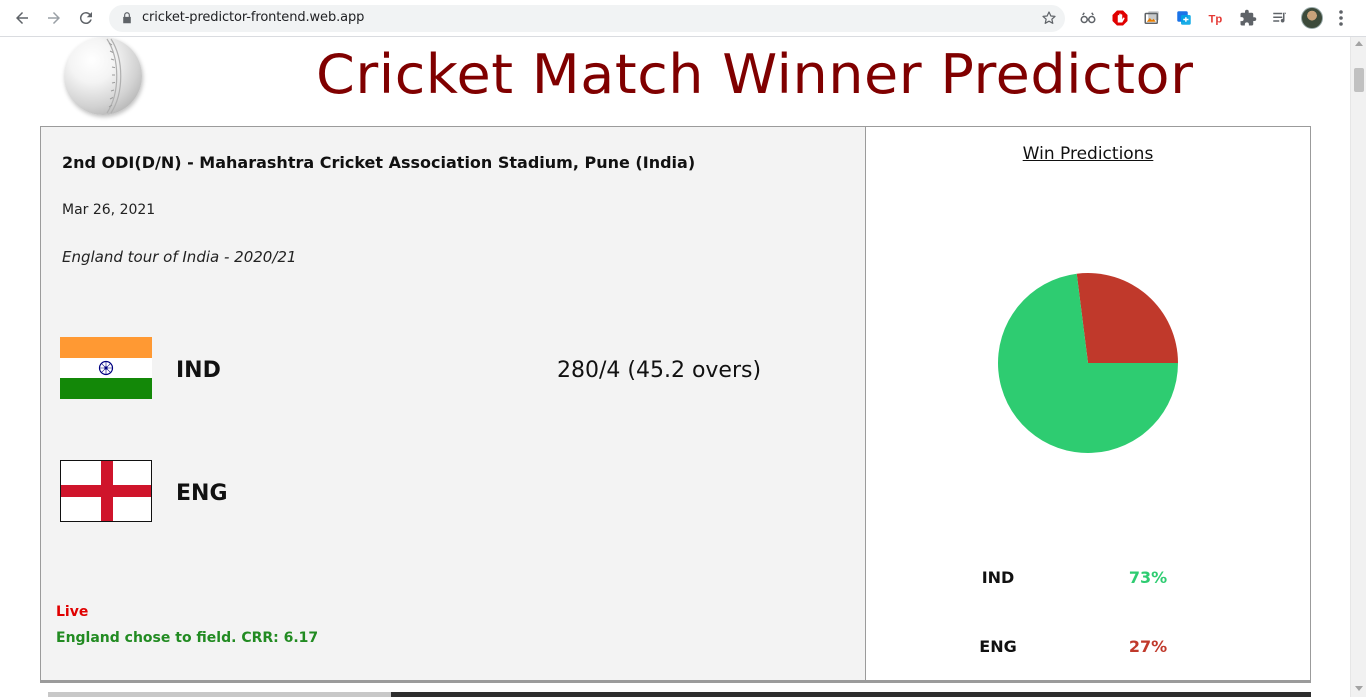  What do you see at coordinates (1358, 367) in the screenshot?
I see `vertical-scrollbar` at bounding box center [1358, 367].